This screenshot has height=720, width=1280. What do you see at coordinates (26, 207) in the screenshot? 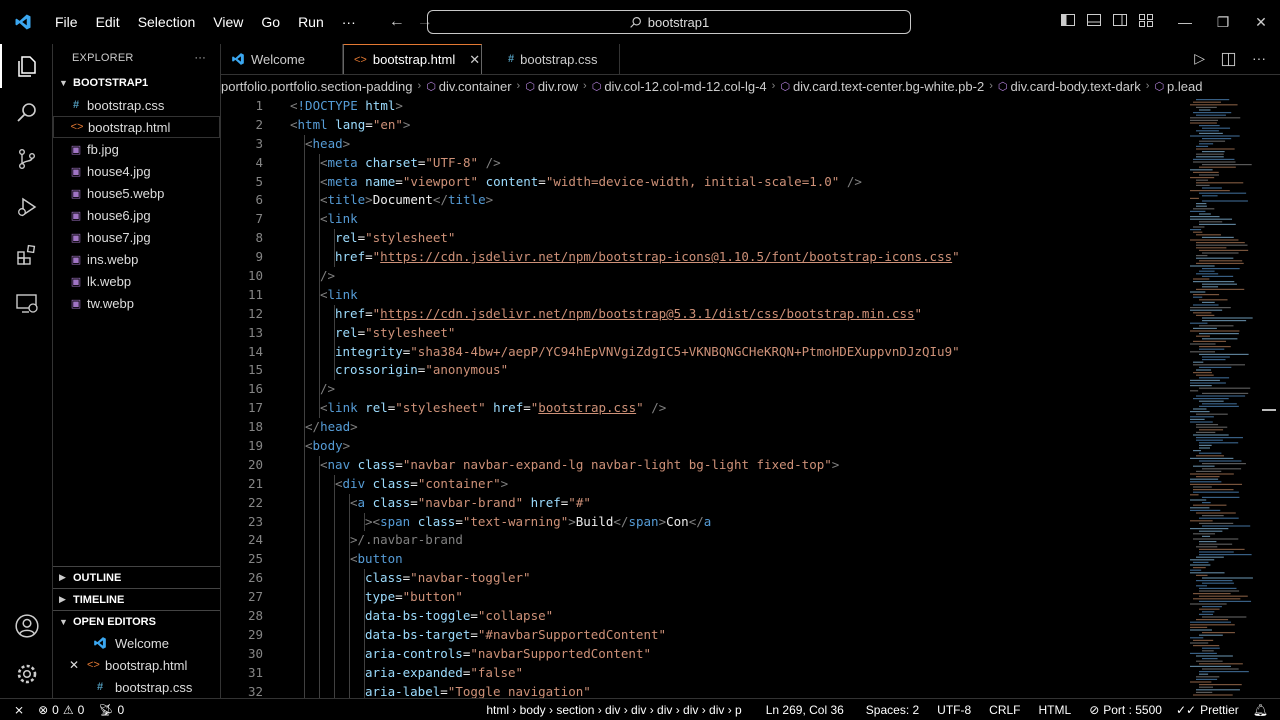
I see `run-debug-icon` at bounding box center [26, 207].